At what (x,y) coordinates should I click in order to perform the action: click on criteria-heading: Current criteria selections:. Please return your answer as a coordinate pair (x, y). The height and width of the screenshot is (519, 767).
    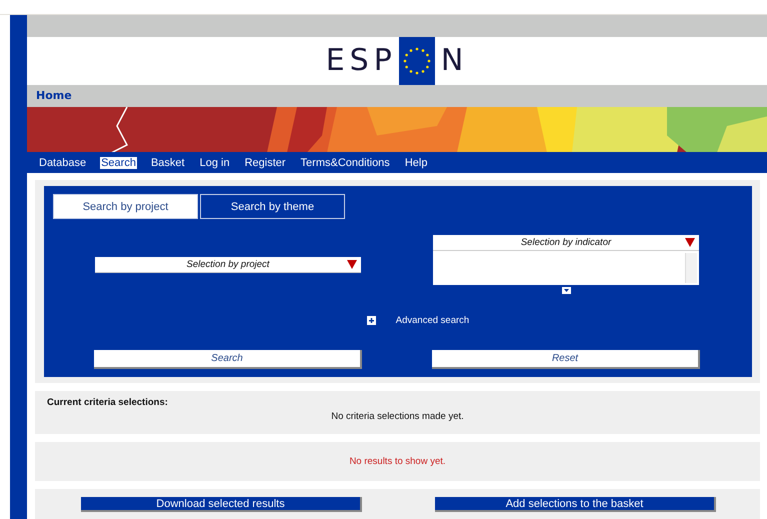
    Looking at the image, I should click on (107, 402).